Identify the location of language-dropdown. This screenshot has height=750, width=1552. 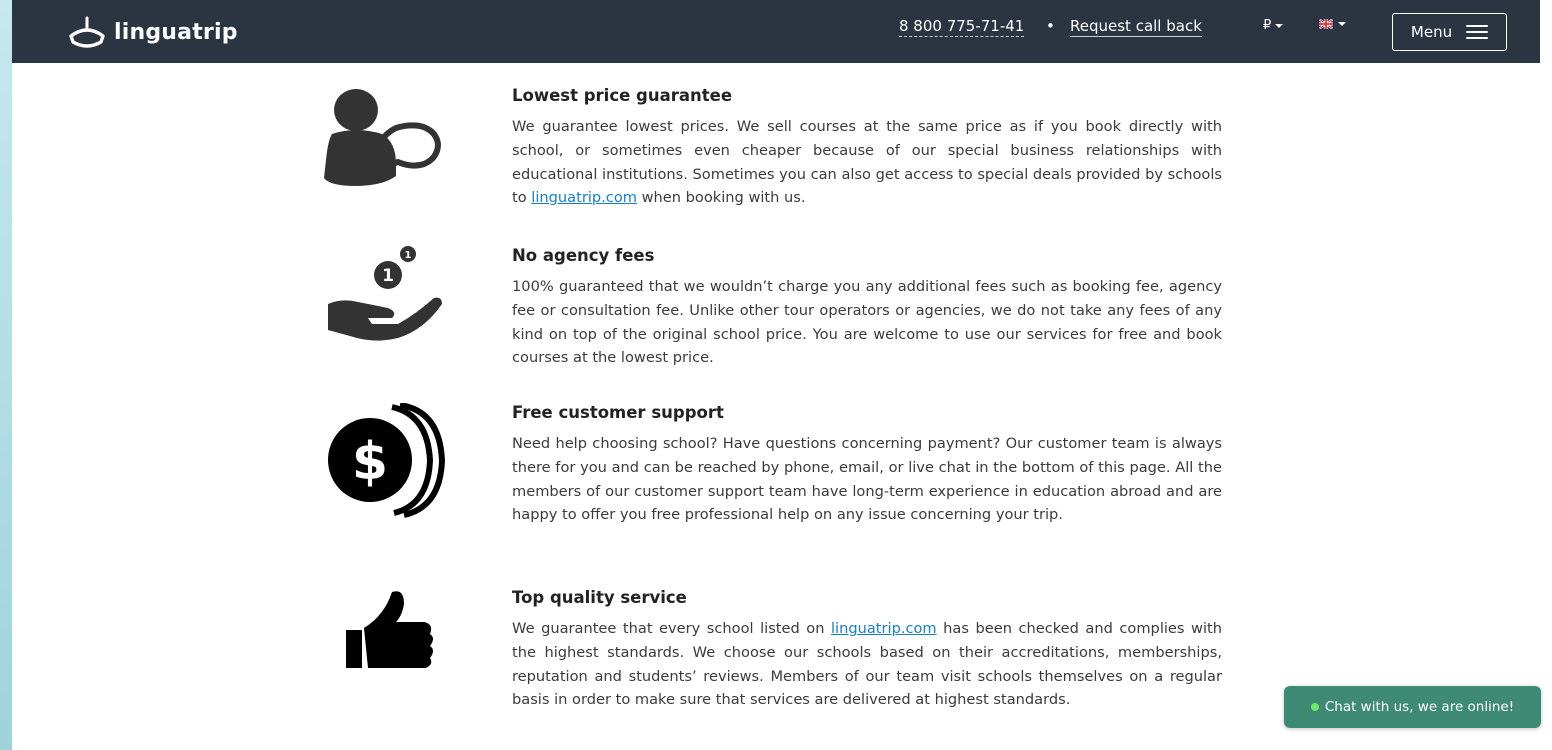
(1332, 24).